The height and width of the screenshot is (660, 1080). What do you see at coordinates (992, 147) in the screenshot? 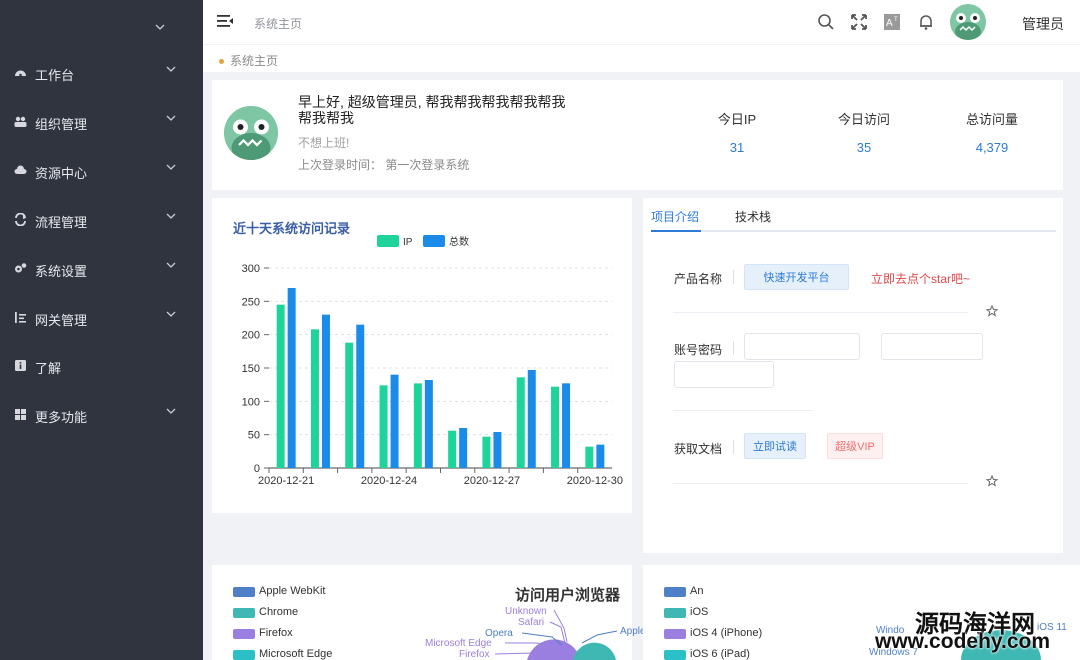
I see `stat-value: 4,379` at bounding box center [992, 147].